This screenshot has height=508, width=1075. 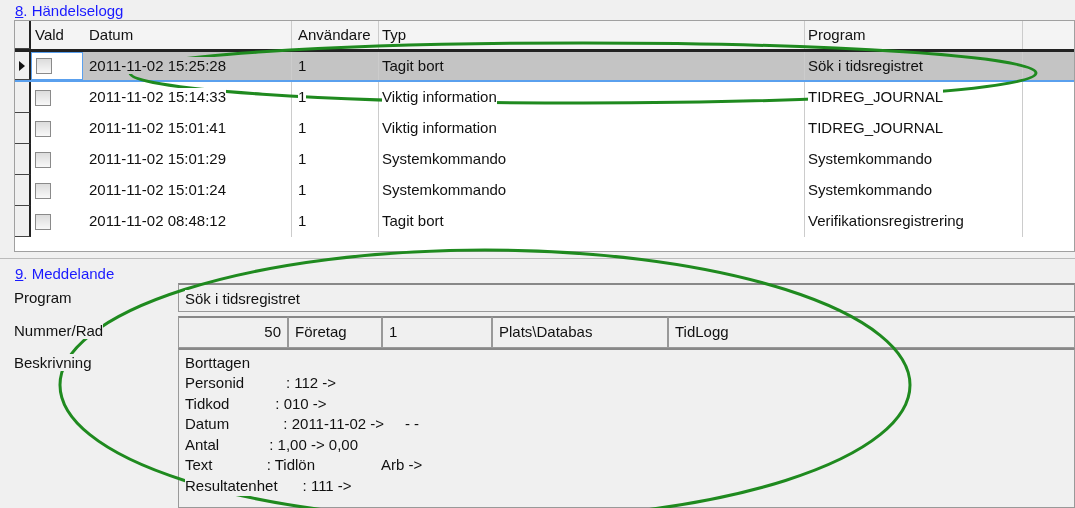 I want to click on field-label: Beskrivning, so click(x=53, y=362).